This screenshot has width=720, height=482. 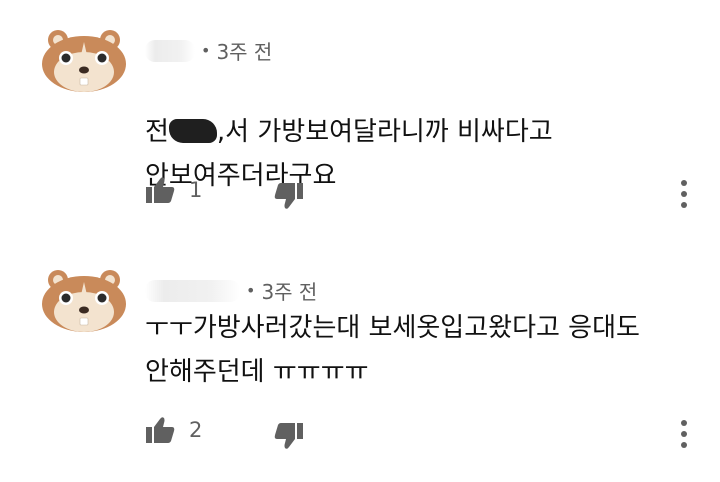 What do you see at coordinates (192, 131) in the screenshot?
I see `redacted-block` at bounding box center [192, 131].